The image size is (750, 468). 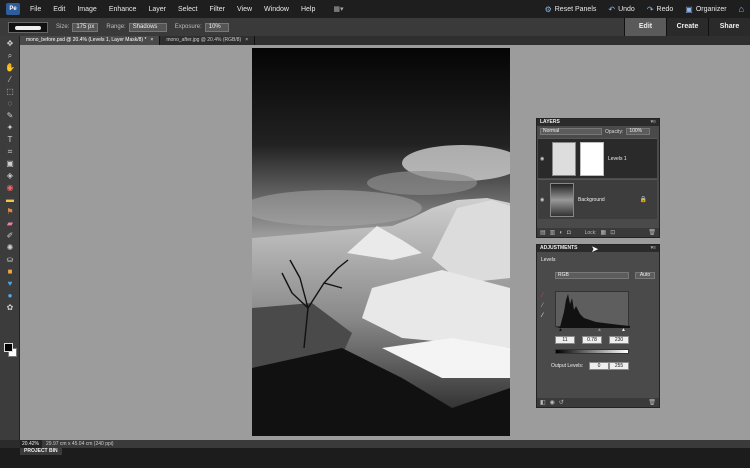 What do you see at coordinates (569, 233) in the screenshot?
I see `add-mask-icon: ◘` at bounding box center [569, 233].